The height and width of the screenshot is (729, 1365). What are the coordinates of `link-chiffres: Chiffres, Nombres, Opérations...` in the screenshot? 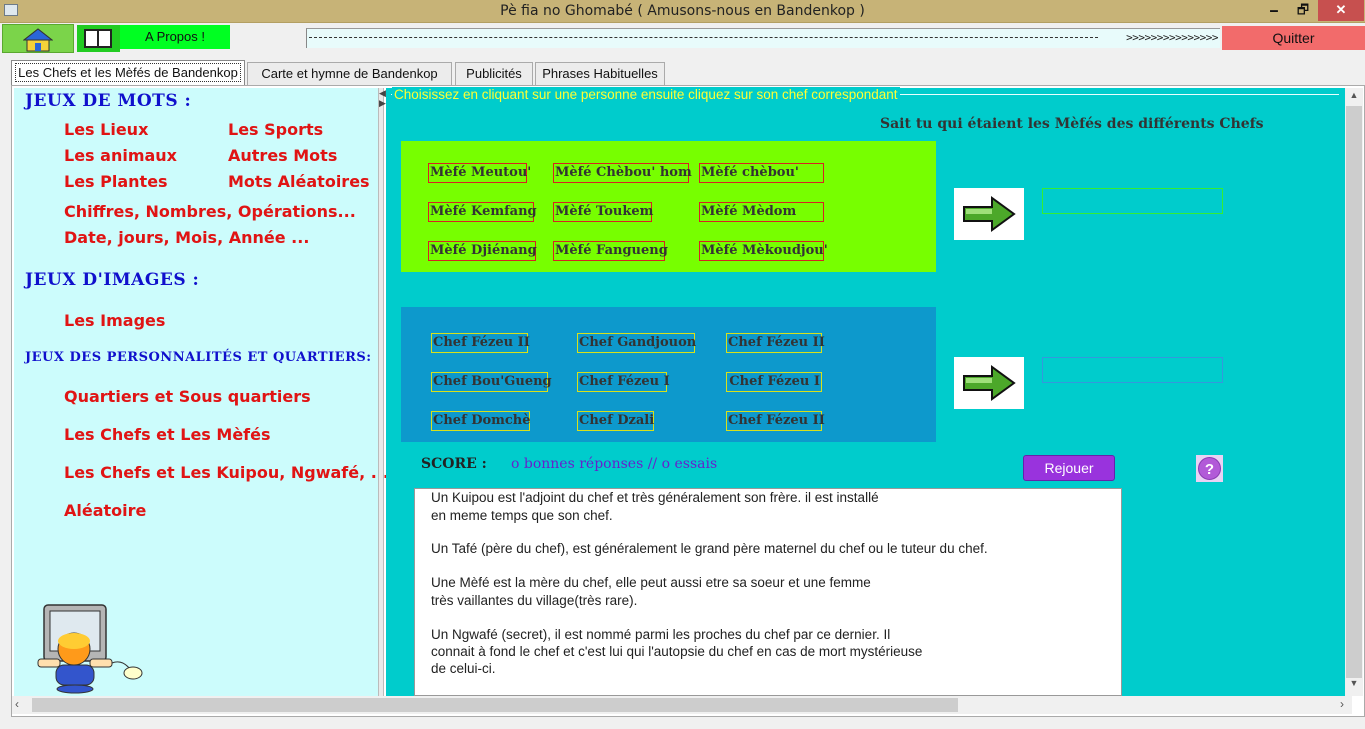 It's located at (210, 211).